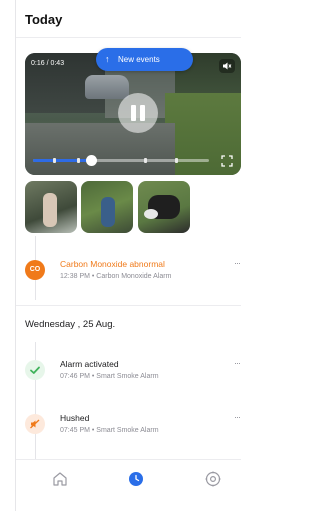 The image size is (320, 511). I want to click on scrubber-progress, so click(62, 160).